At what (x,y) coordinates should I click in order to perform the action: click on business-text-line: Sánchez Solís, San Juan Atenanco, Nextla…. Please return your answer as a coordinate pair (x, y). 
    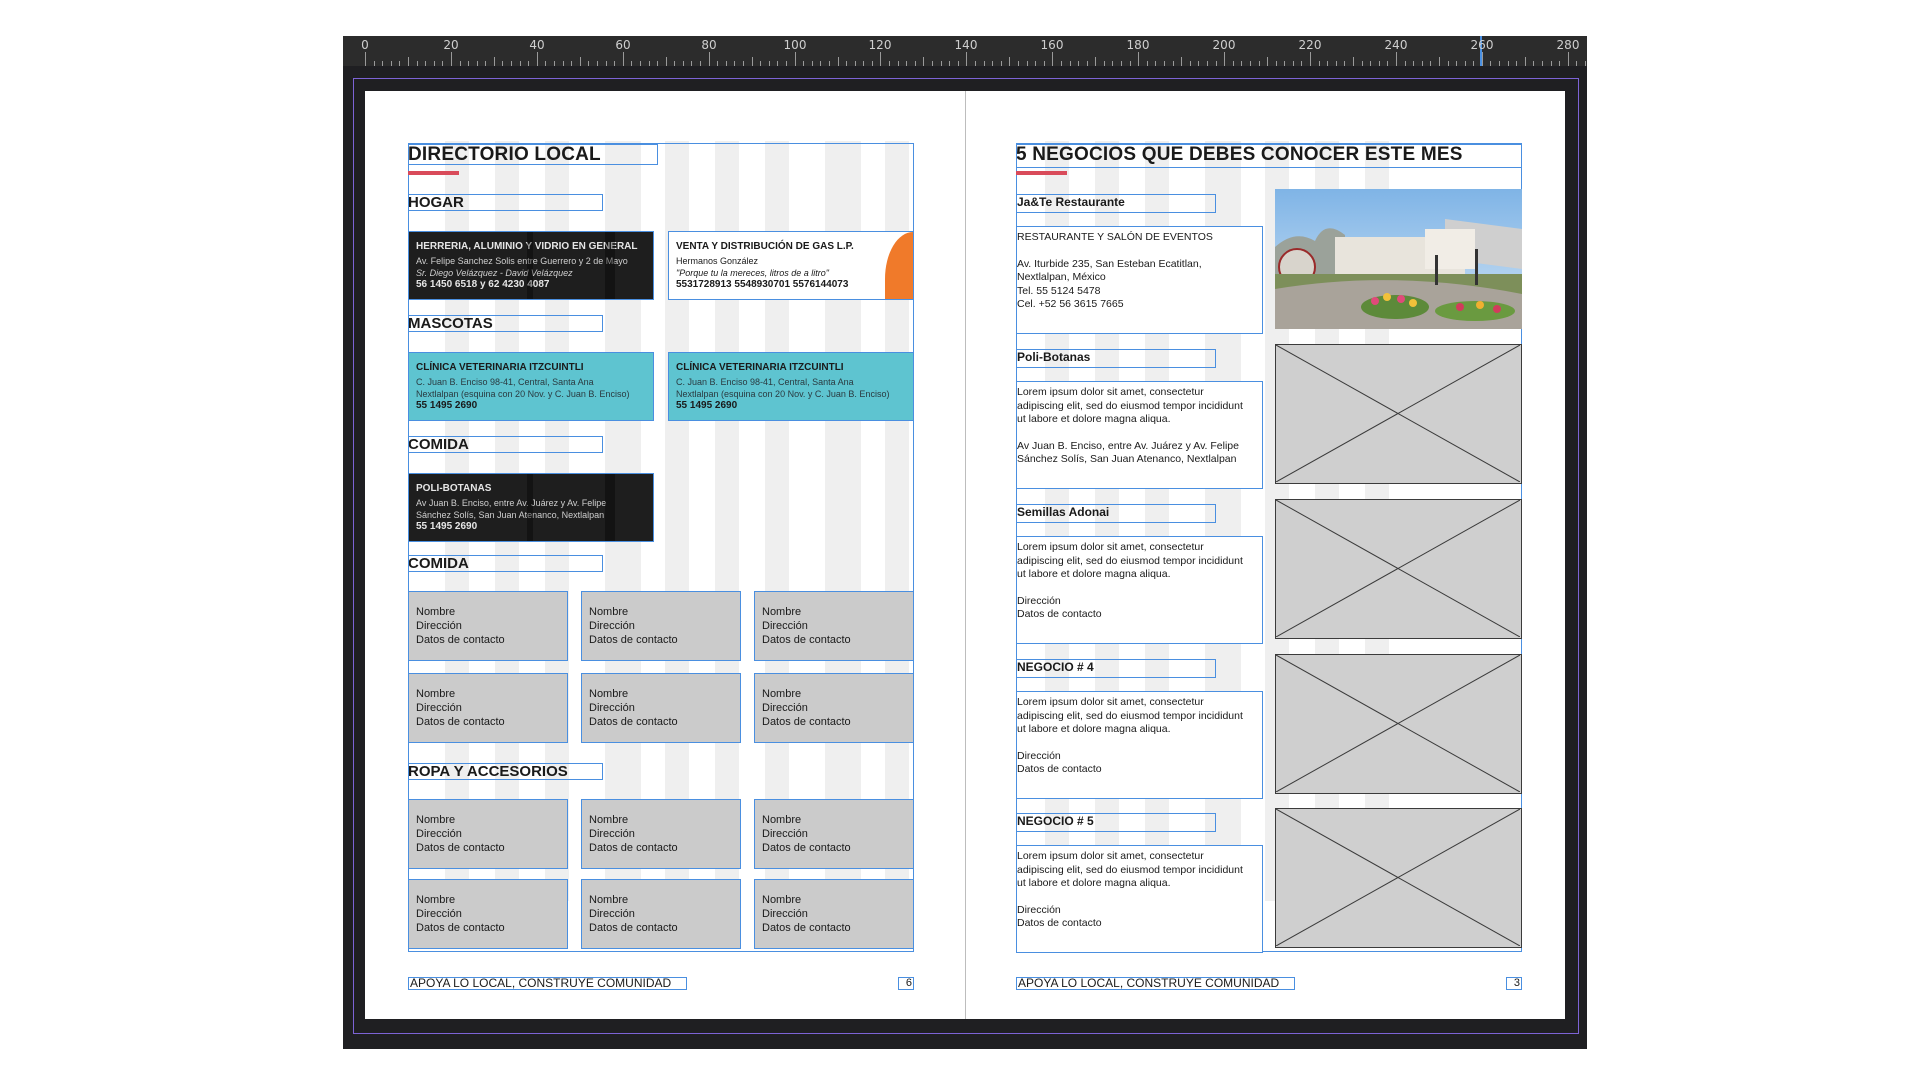
    Looking at the image, I should click on (1127, 459).